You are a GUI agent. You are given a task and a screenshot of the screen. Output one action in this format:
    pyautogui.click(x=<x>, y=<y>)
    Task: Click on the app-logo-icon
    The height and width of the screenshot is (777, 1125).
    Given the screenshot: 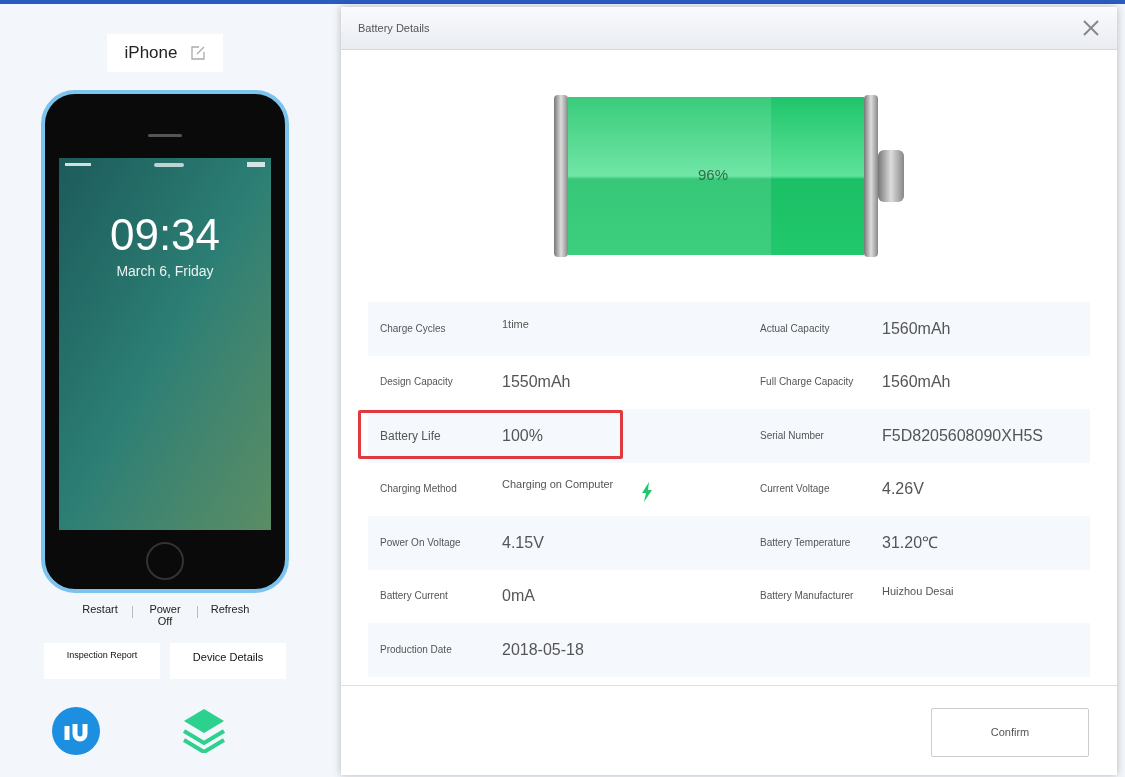 What is the action you would take?
    pyautogui.click(x=76, y=730)
    